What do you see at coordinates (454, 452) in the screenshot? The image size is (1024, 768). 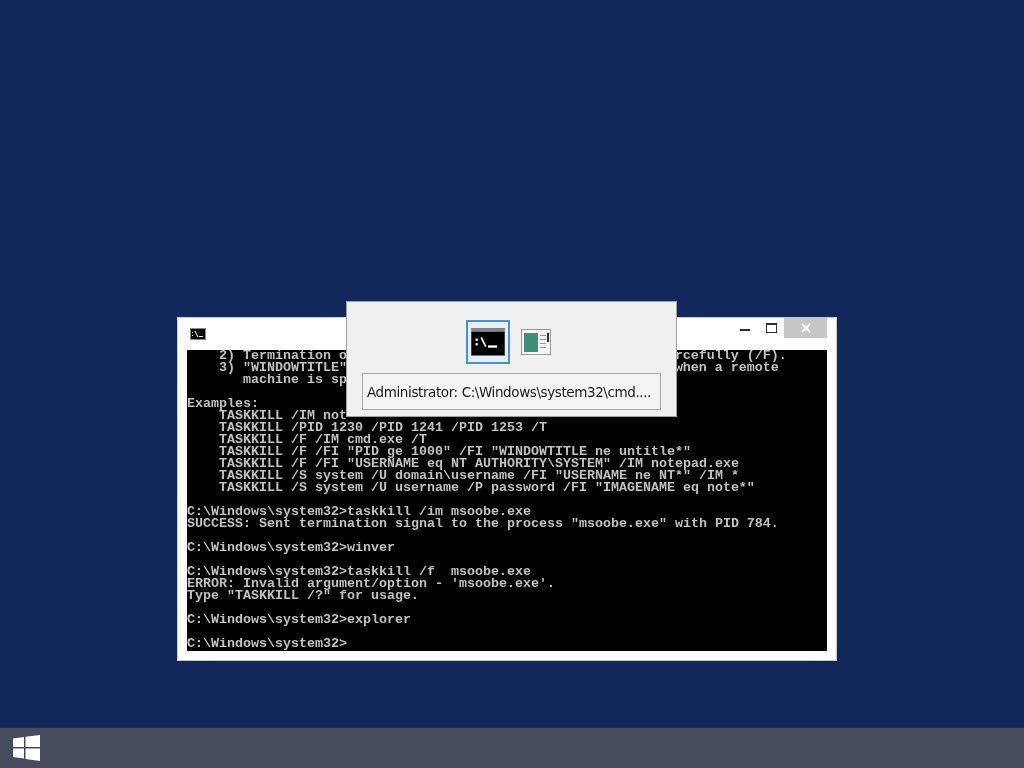 I see `console-line: TASKKILL /F /FI "PID ge 1000" /FI "WINDOWTITLE ne untitle*"` at bounding box center [454, 452].